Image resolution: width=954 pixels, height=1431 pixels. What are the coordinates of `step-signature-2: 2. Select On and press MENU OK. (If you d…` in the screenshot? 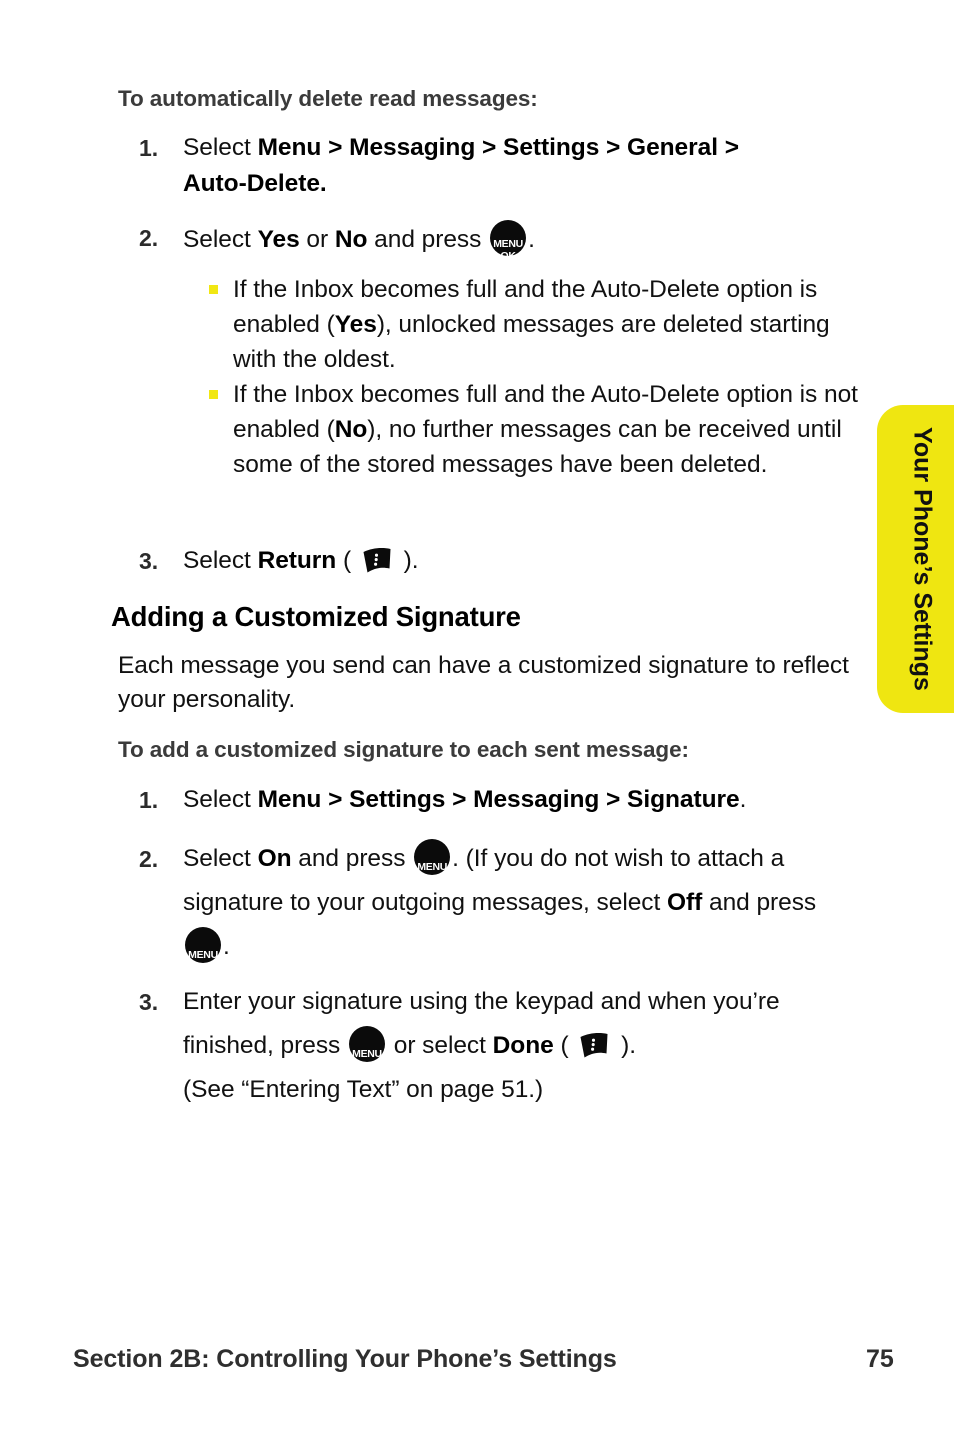 It's located at (500, 905).